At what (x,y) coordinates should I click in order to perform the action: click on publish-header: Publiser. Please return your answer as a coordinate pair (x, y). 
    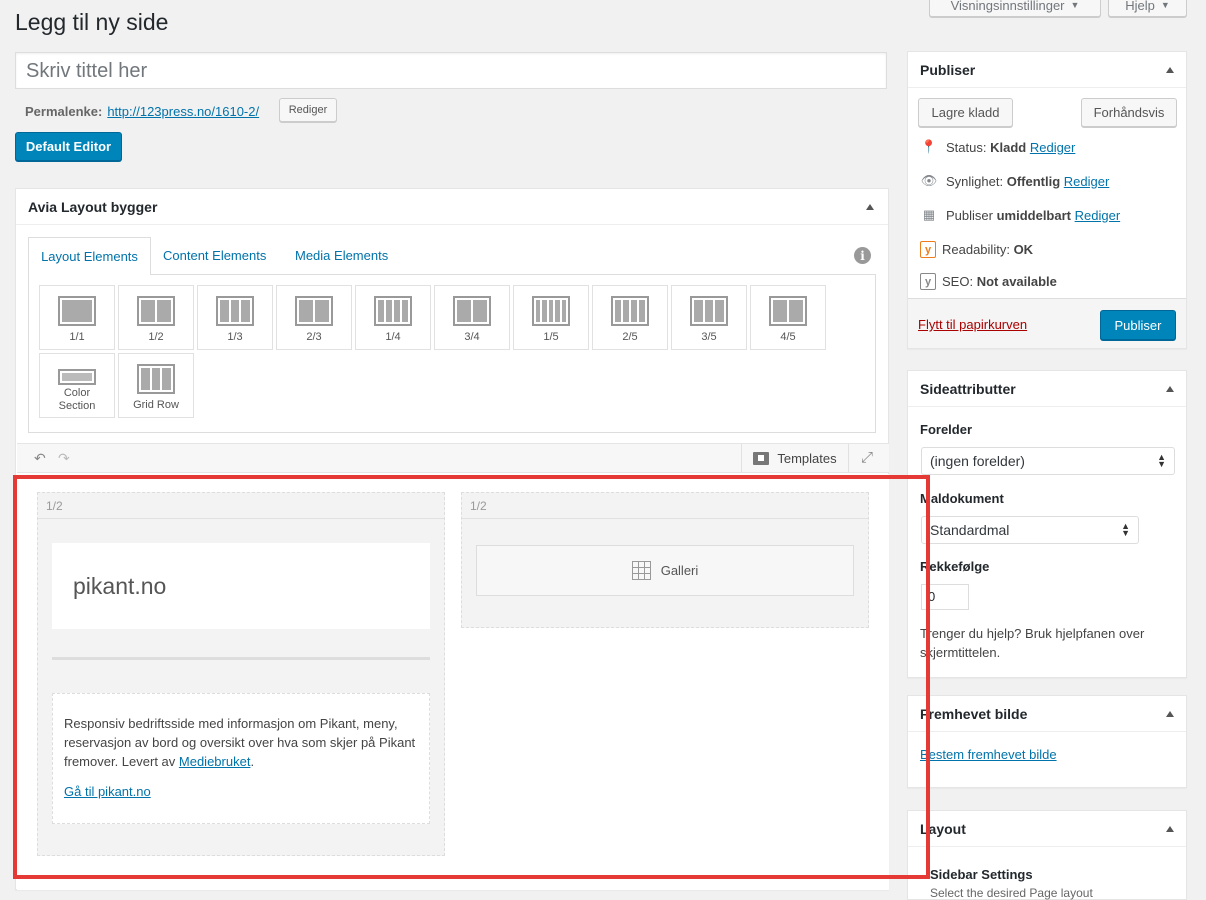
    Looking at the image, I should click on (1047, 70).